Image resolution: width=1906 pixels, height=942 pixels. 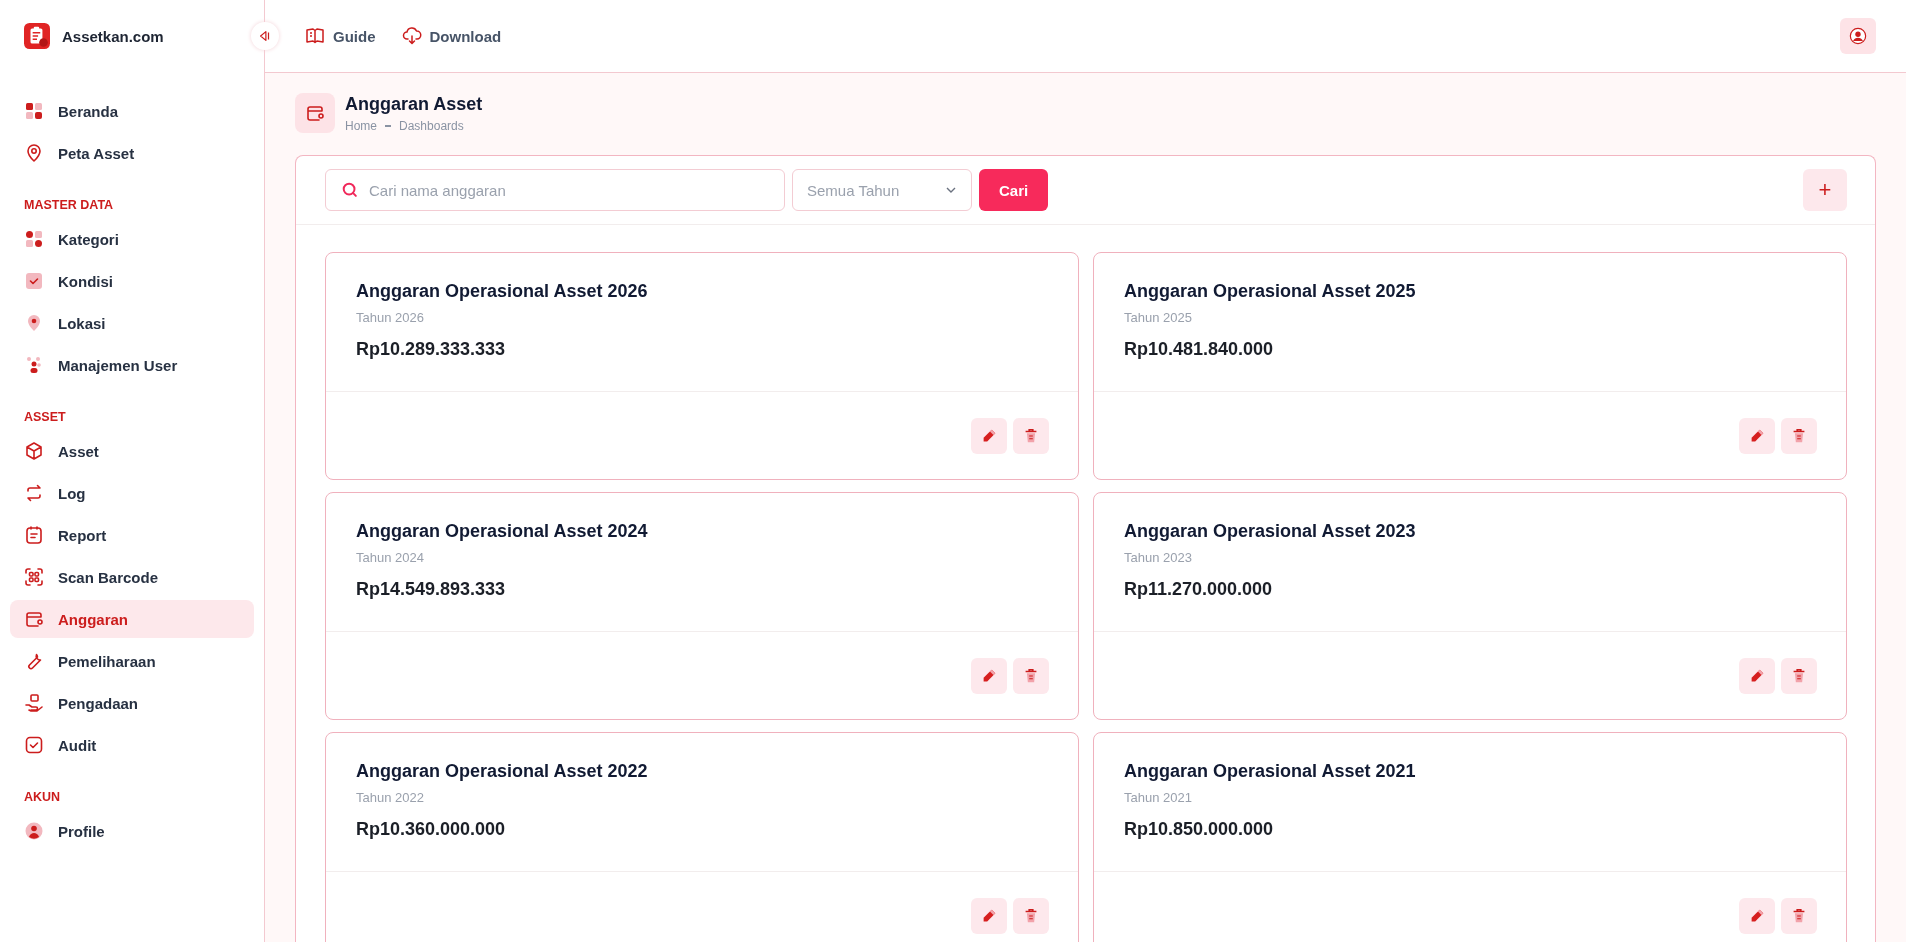 I want to click on user-avatar-button, so click(x=1858, y=36).